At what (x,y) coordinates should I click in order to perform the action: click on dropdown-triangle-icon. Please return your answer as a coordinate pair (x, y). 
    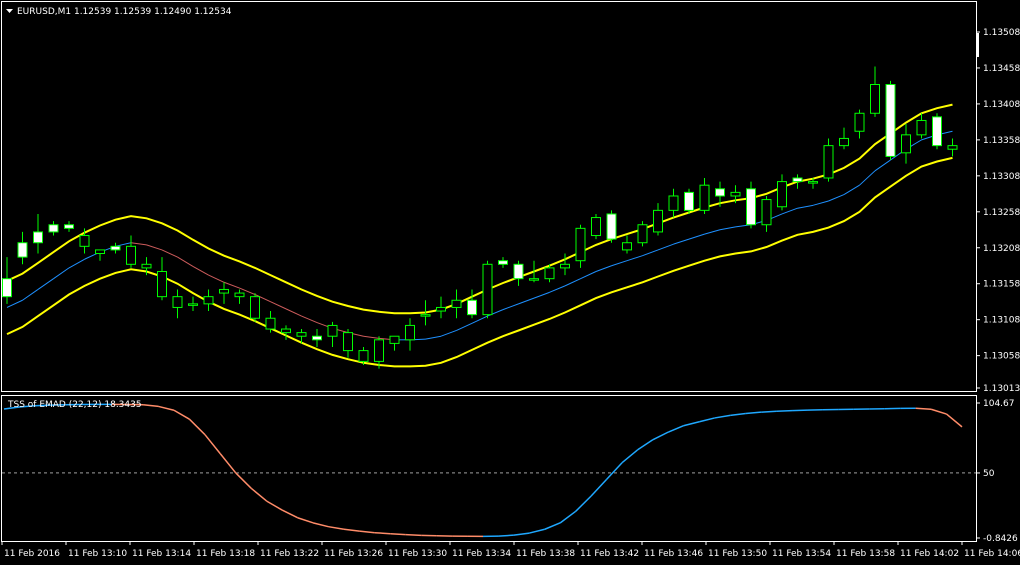
    Looking at the image, I should click on (9, 11).